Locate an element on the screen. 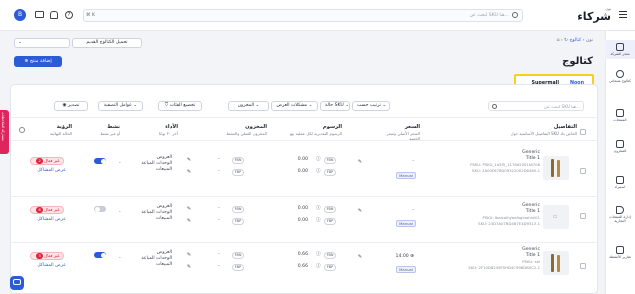 The height and width of the screenshot is (294, 635). brand-logo: نون شركاء is located at coordinates (594, 15).